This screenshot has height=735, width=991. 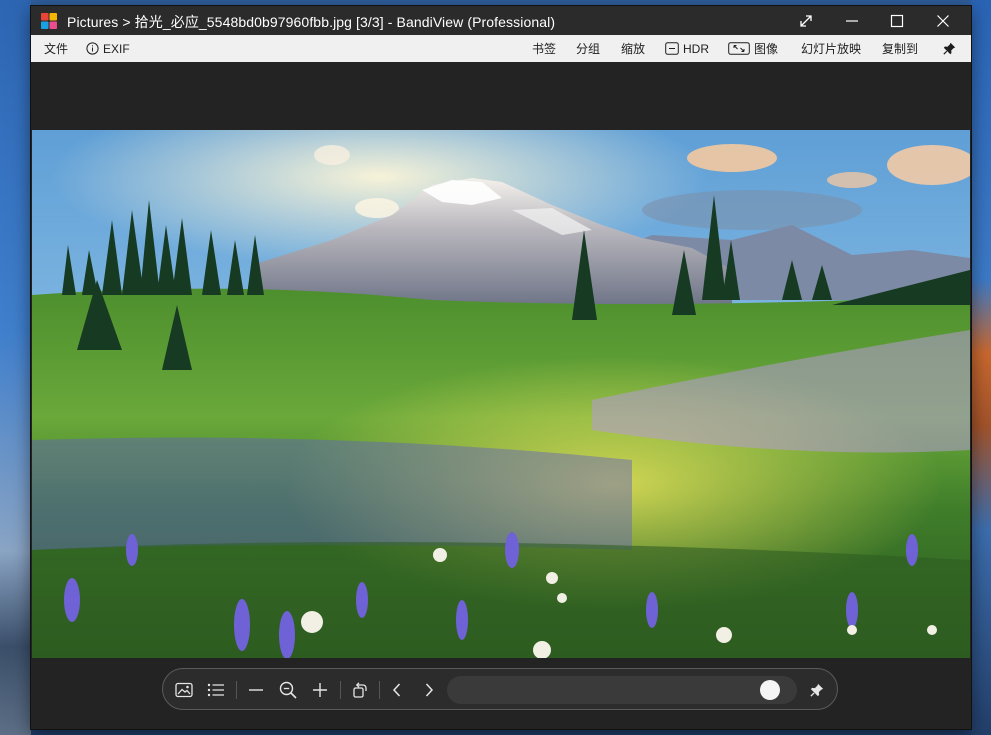 I want to click on menu-copy-to-label: 复制到, so click(x=900, y=49).